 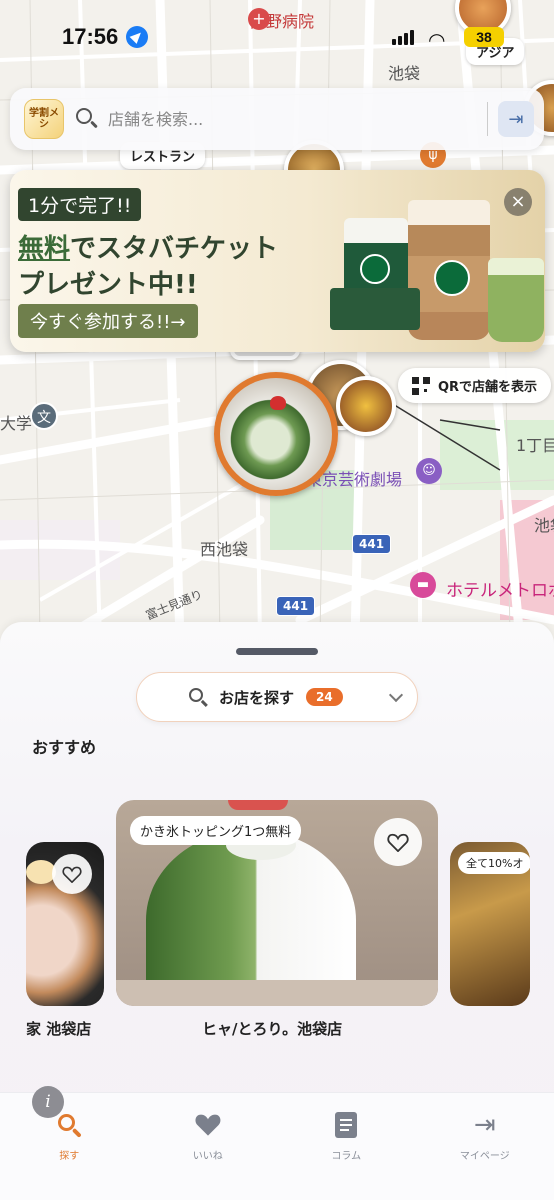 What do you see at coordinates (375, 309) in the screenshot?
I see `gift-box-image` at bounding box center [375, 309].